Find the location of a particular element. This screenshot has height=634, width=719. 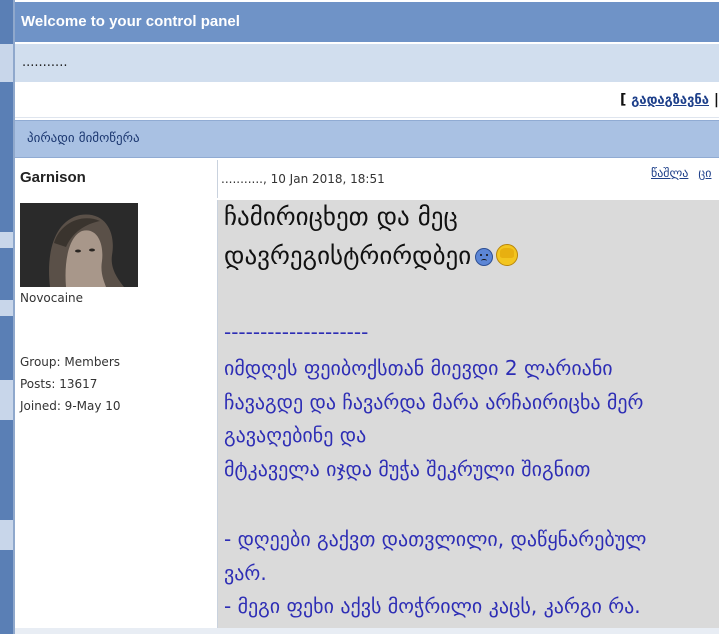

open-bracket: [ is located at coordinates (623, 100).